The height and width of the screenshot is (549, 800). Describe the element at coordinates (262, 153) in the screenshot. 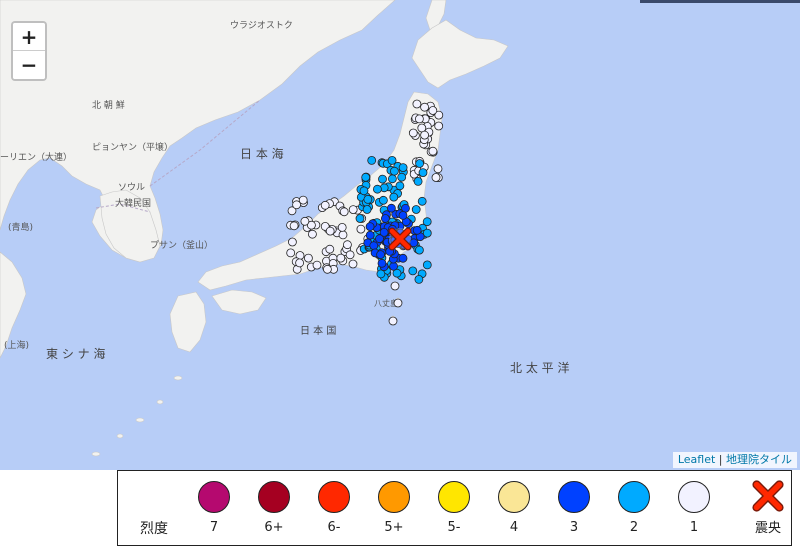

I see `label-japan-sea: 日 本 海` at that location.